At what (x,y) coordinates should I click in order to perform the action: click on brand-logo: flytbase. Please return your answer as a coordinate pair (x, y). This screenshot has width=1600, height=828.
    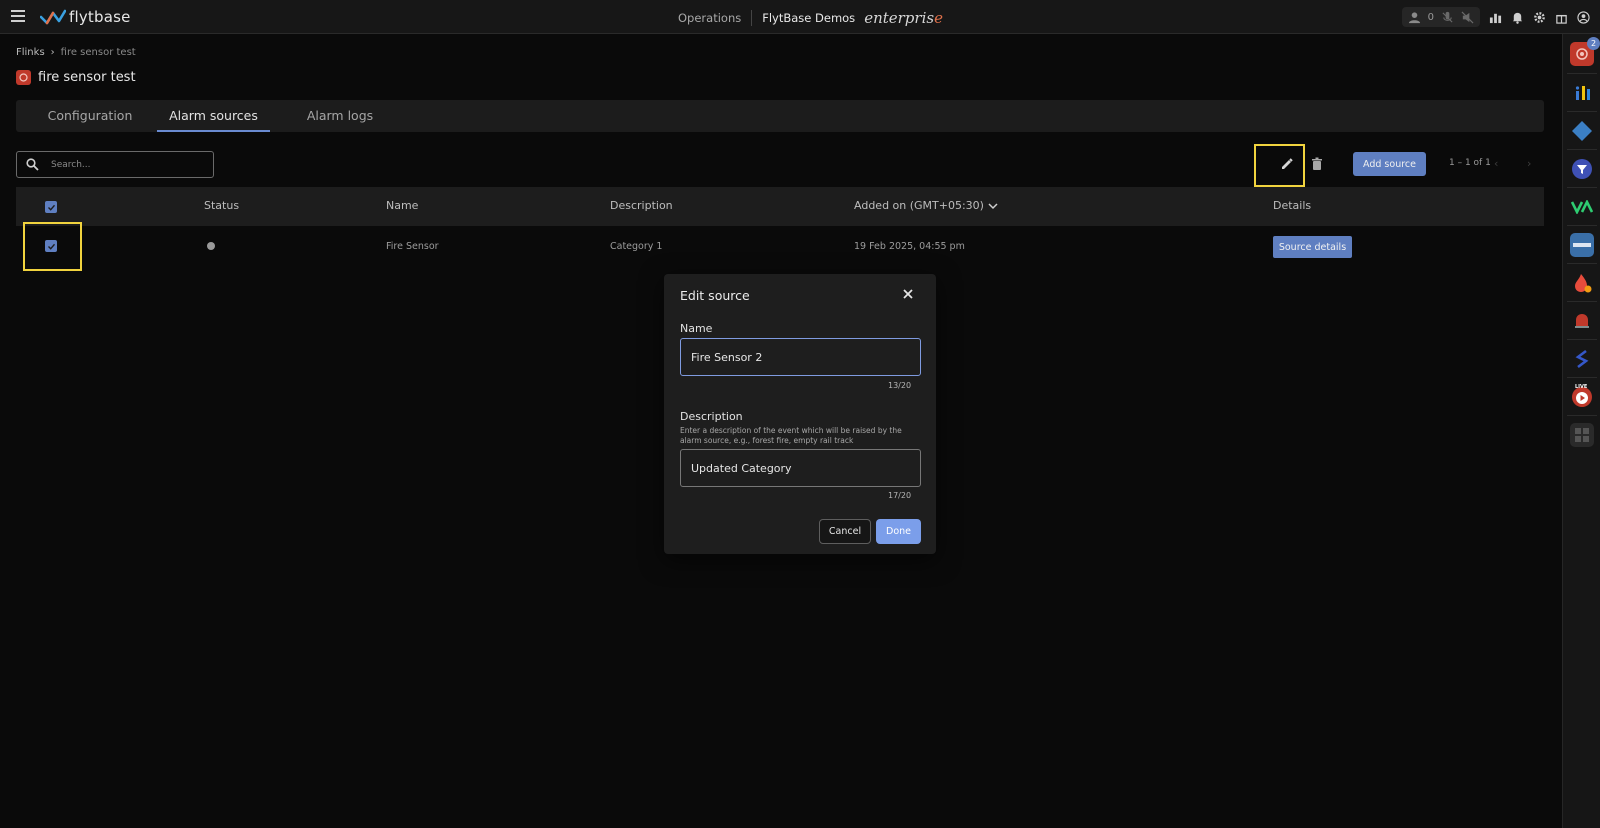
    Looking at the image, I should click on (85, 17).